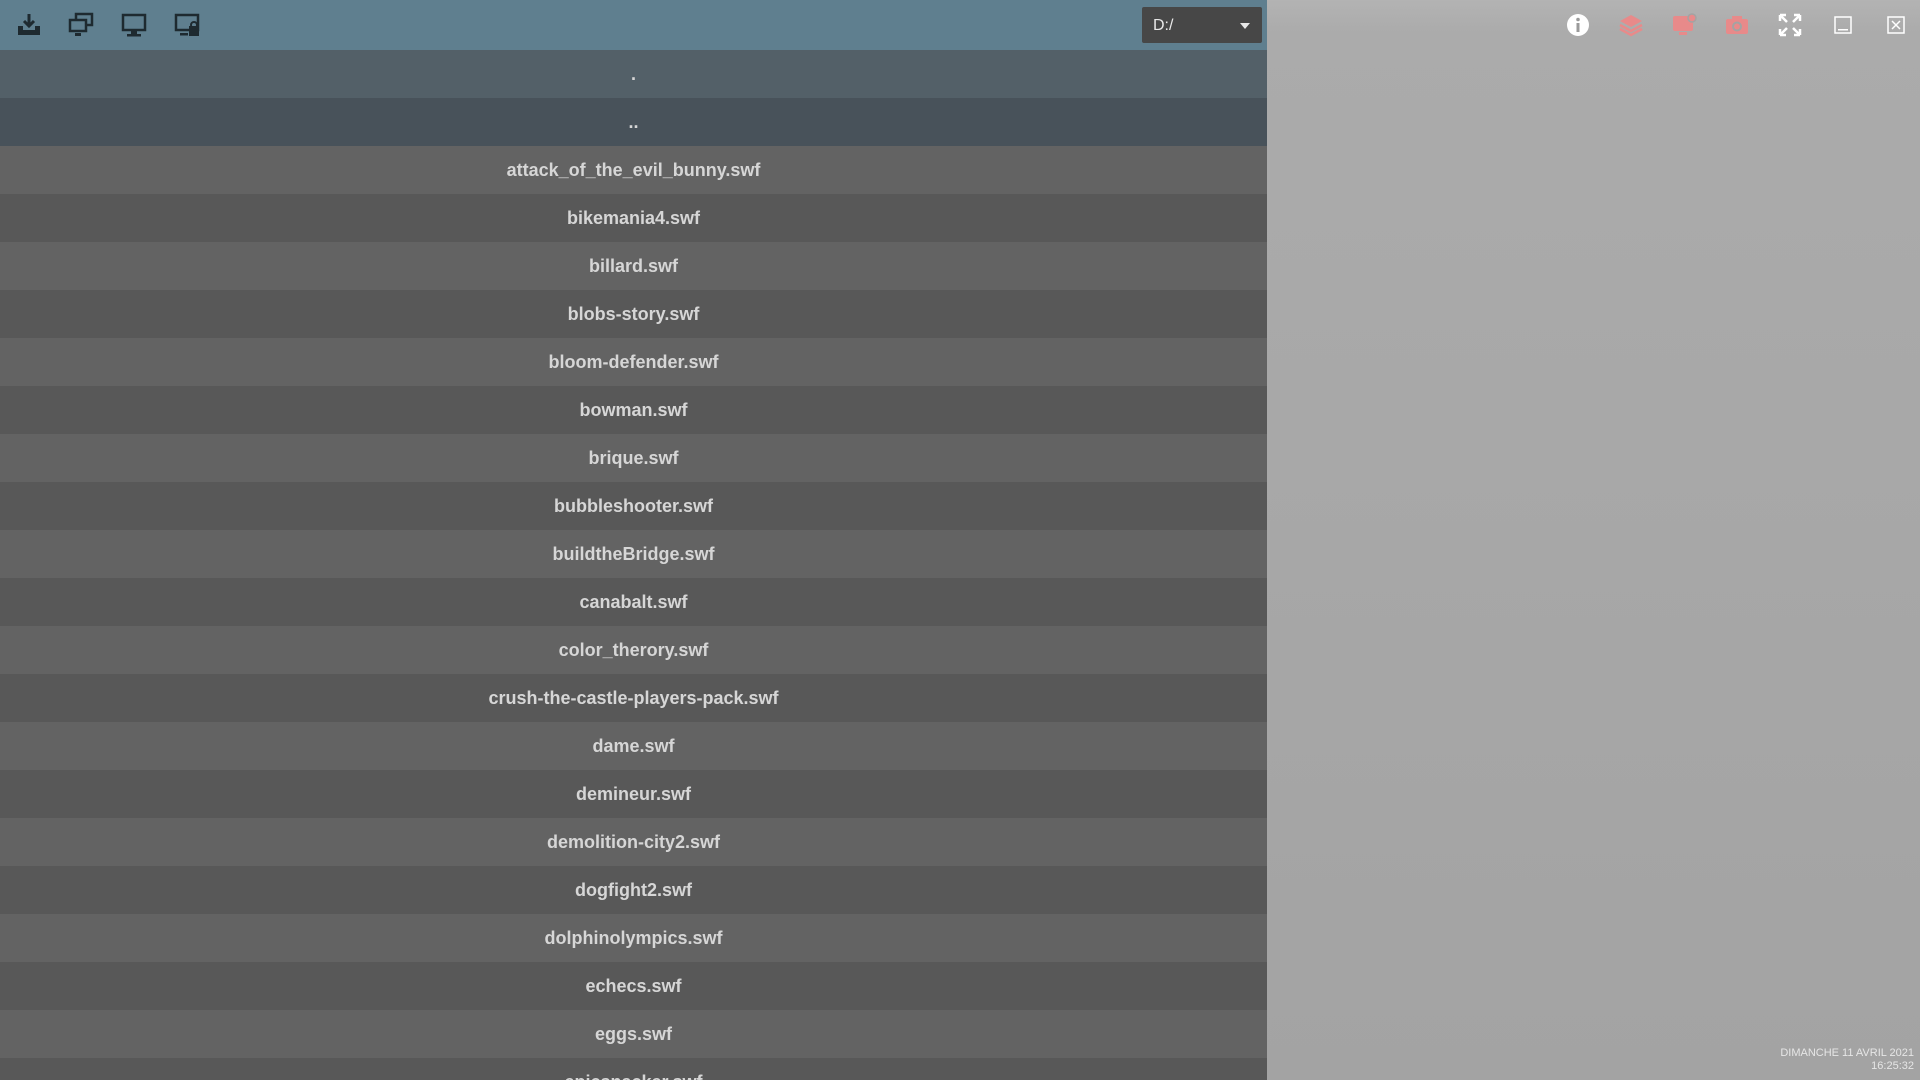 The image size is (1920, 1080). I want to click on monitor-icon, so click(134, 25).